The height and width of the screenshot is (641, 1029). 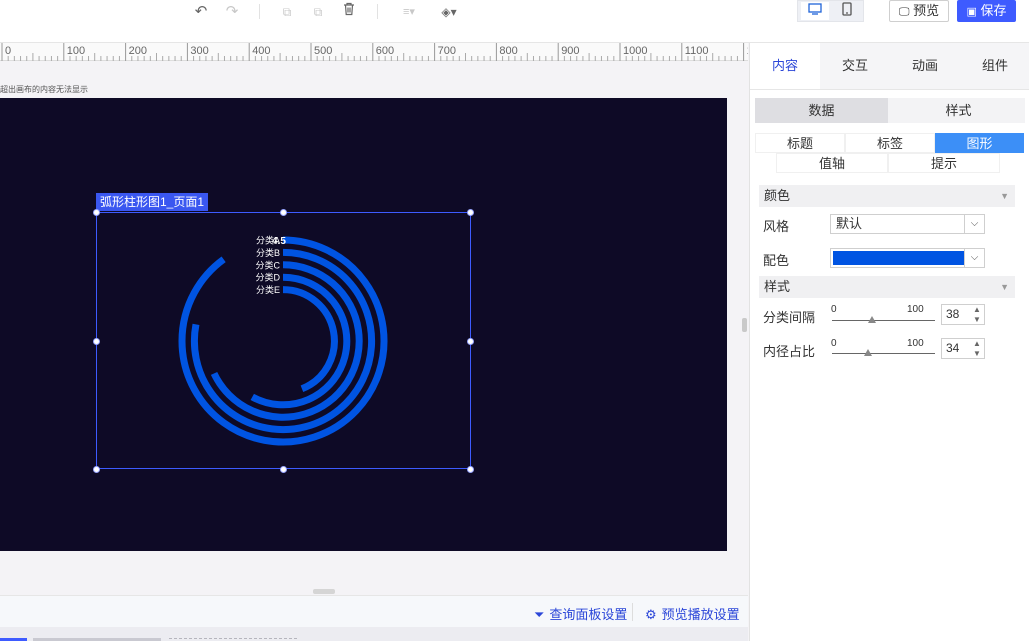 What do you see at coordinates (776, 226) in the screenshot?
I see `style-label: 风格` at bounding box center [776, 226].